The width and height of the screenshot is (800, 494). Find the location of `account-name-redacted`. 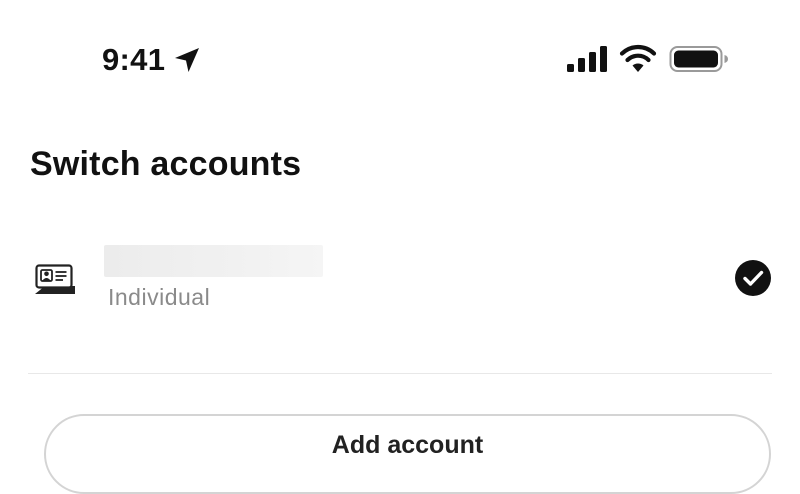

account-name-redacted is located at coordinates (213, 261).